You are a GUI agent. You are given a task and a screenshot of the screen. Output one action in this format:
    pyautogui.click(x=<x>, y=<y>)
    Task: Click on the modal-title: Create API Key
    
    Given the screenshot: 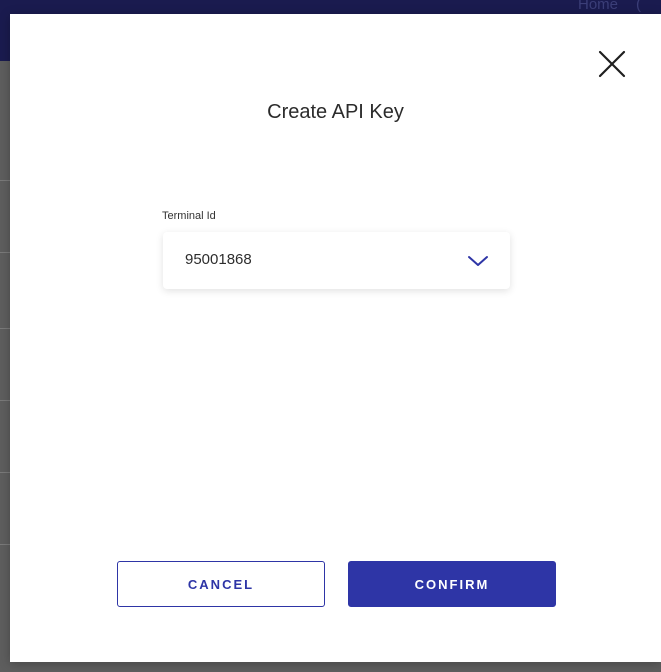 What is the action you would take?
    pyautogui.click(x=335, y=112)
    